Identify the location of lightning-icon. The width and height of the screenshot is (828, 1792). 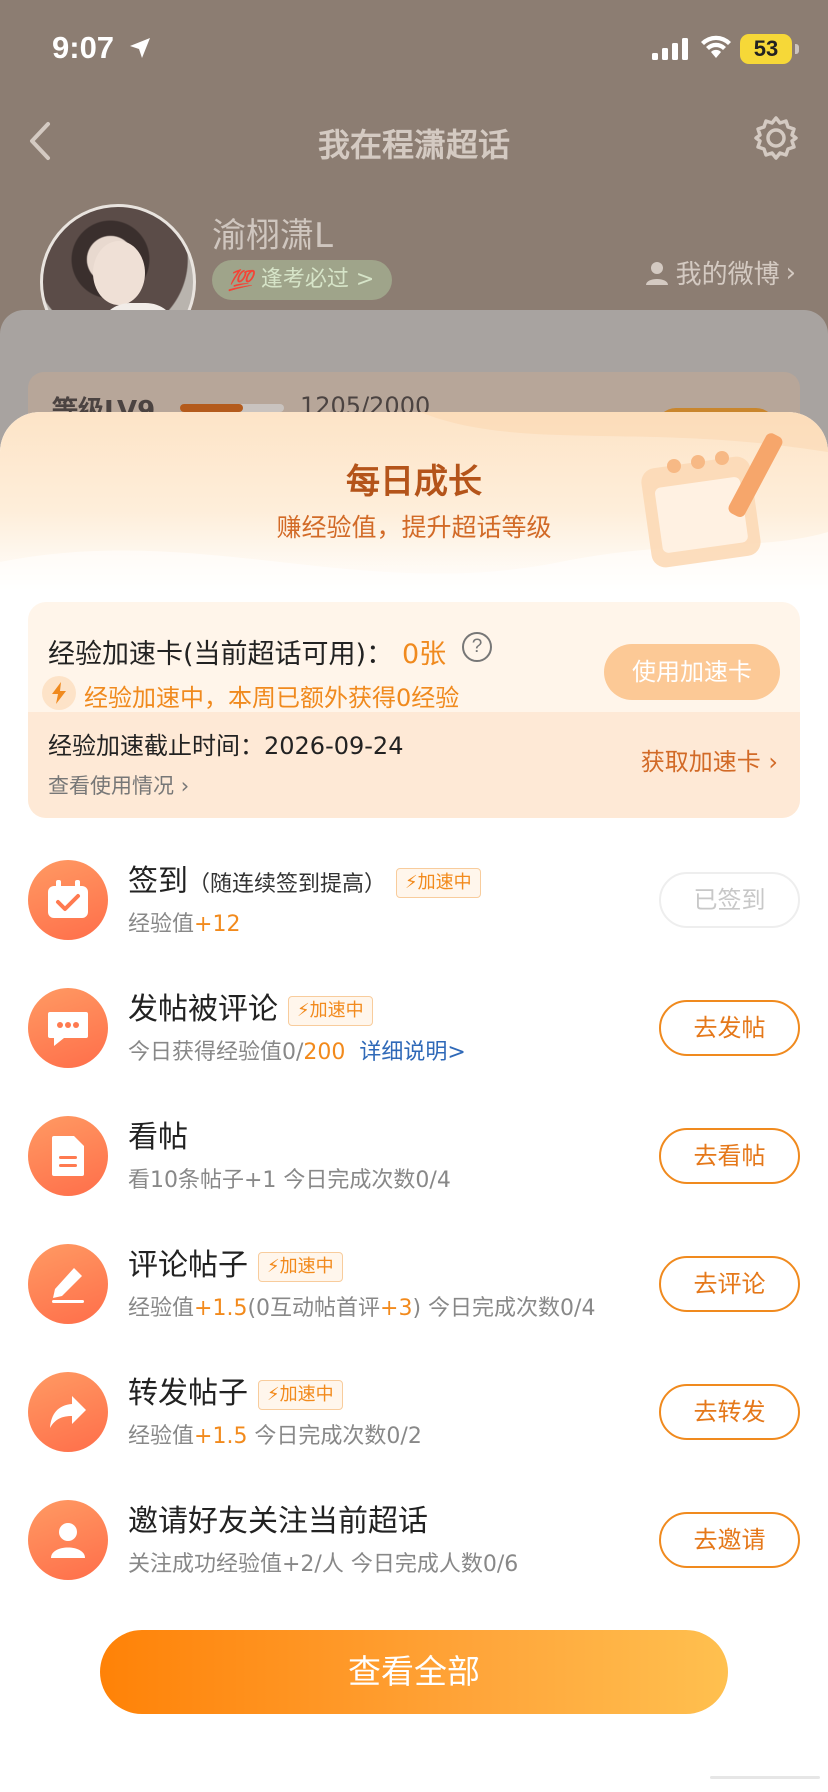
(59, 693).